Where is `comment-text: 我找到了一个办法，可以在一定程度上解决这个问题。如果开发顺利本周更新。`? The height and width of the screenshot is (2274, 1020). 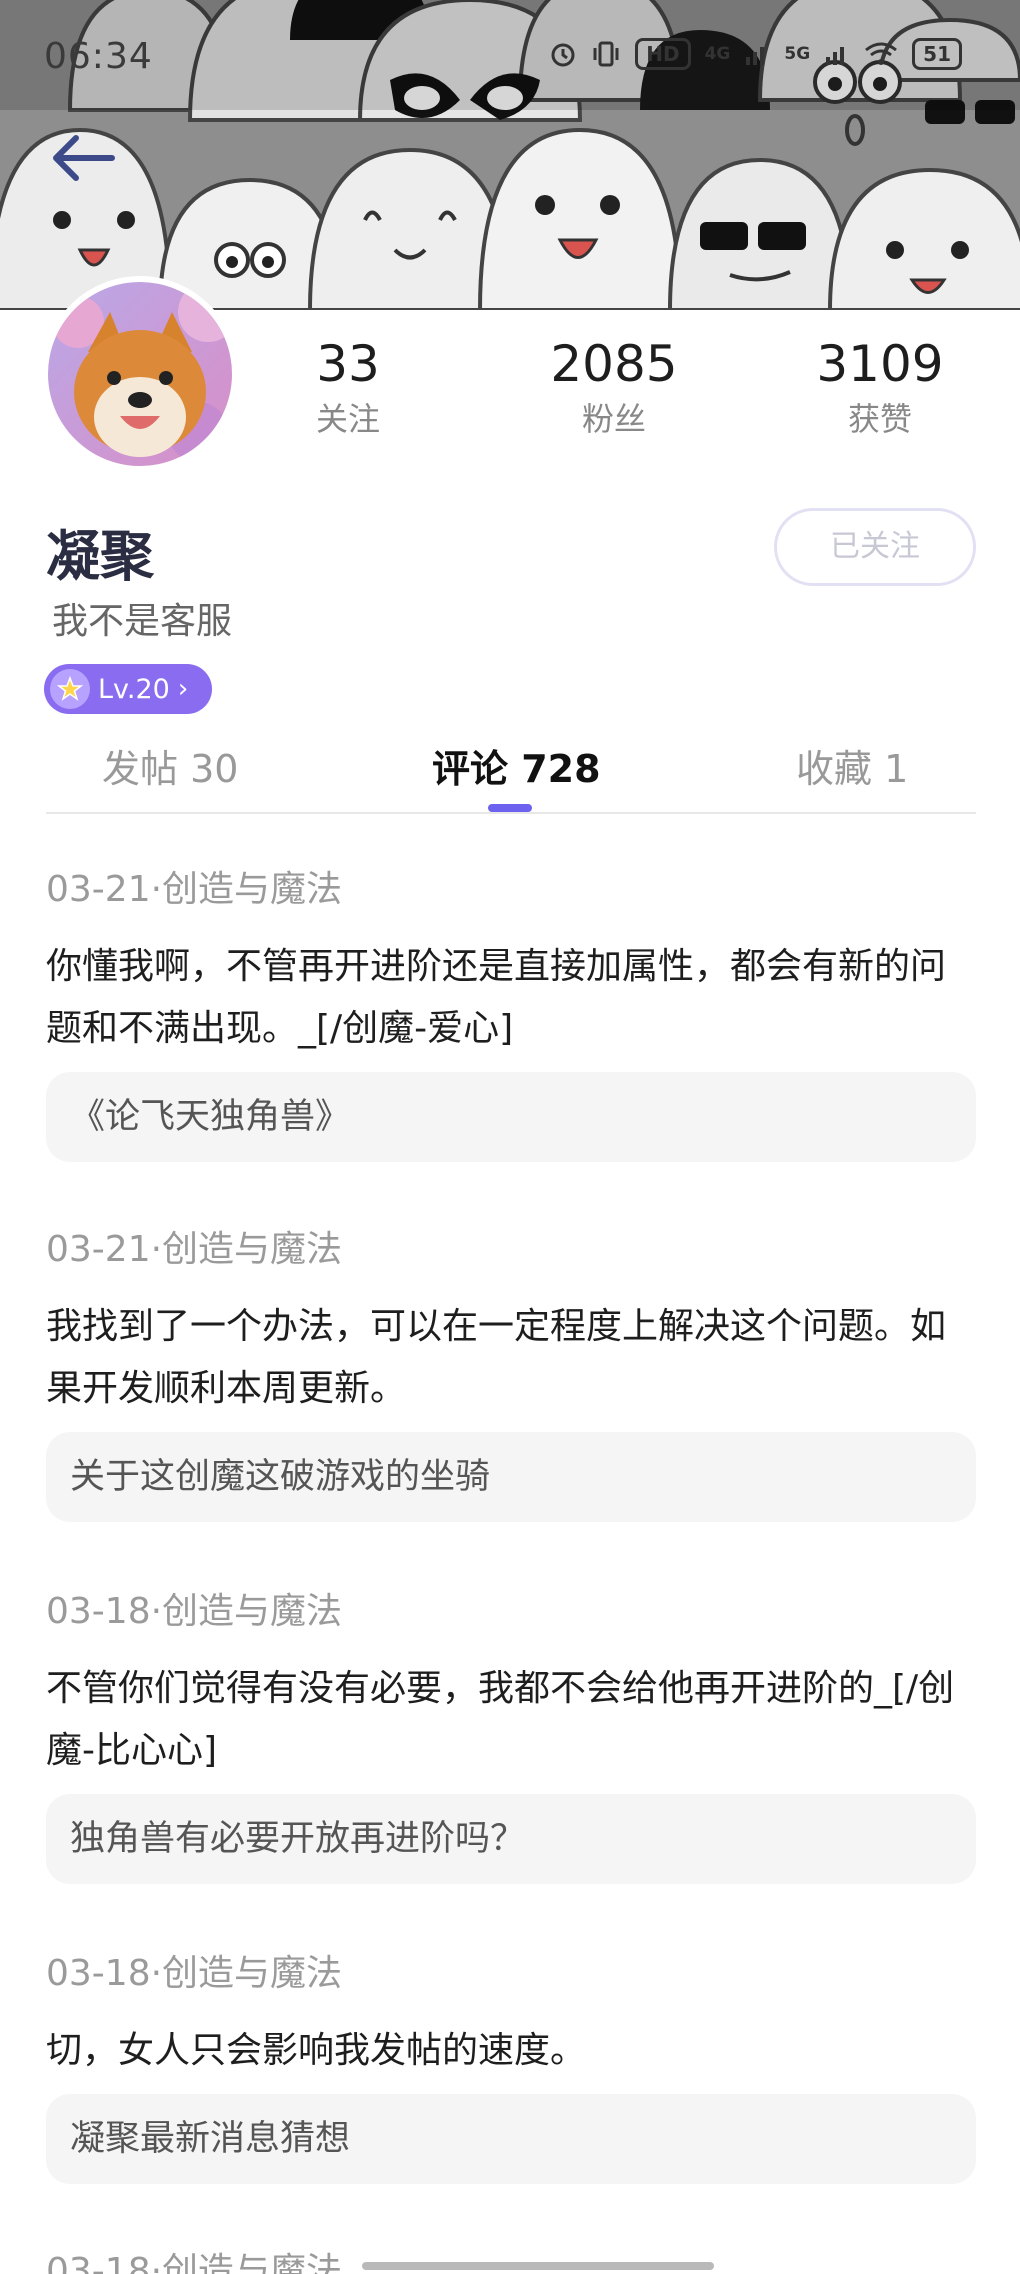 comment-text: 我找到了一个办法，可以在一定程度上解决这个问题。如果开发顺利本周更新。 is located at coordinates (496, 1357).